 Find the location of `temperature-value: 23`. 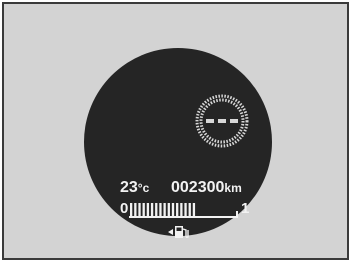

temperature-value: 23 is located at coordinates (129, 187).